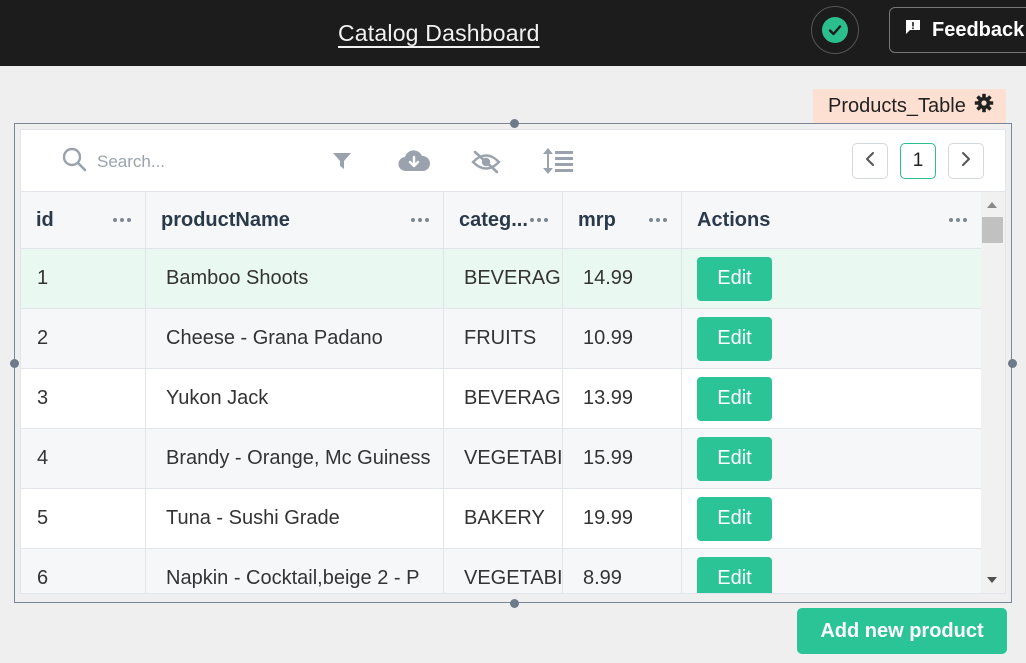 This screenshot has height=663, width=1026. I want to click on feedback-label: Feedback, so click(978, 29).